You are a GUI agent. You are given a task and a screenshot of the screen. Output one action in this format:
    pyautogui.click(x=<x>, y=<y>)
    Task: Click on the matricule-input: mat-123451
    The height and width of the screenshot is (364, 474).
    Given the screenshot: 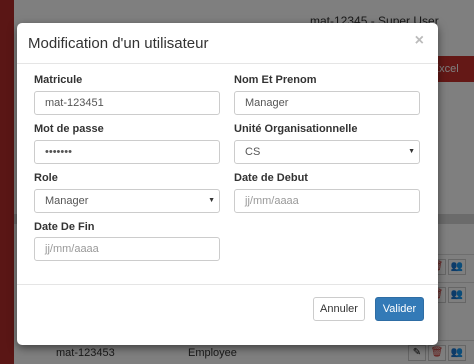 What is the action you would take?
    pyautogui.click(x=127, y=103)
    